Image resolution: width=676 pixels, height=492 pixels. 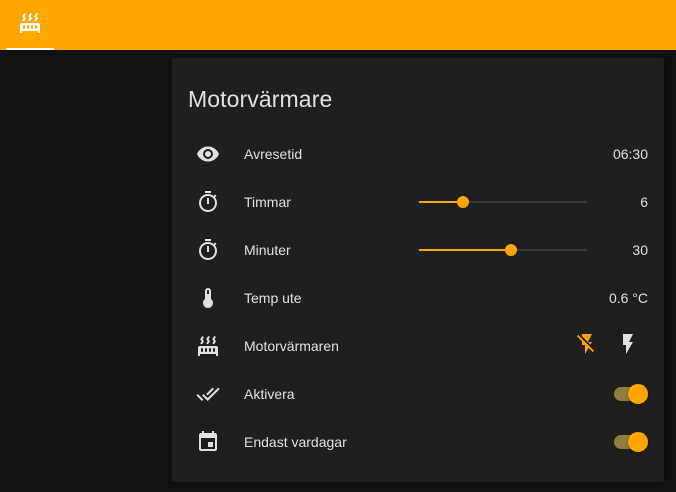 I want to click on timmar-slider, so click(x=503, y=202).